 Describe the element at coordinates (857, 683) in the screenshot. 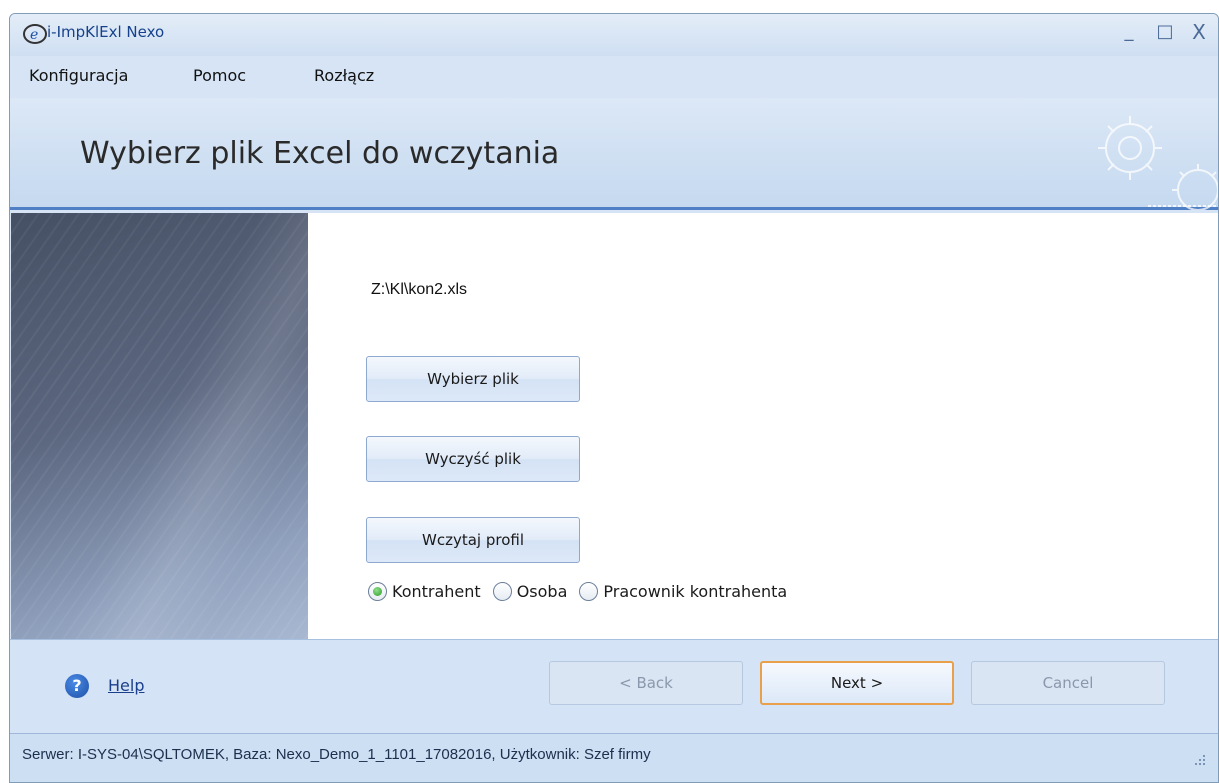

I see `next-button: Next >` at that location.